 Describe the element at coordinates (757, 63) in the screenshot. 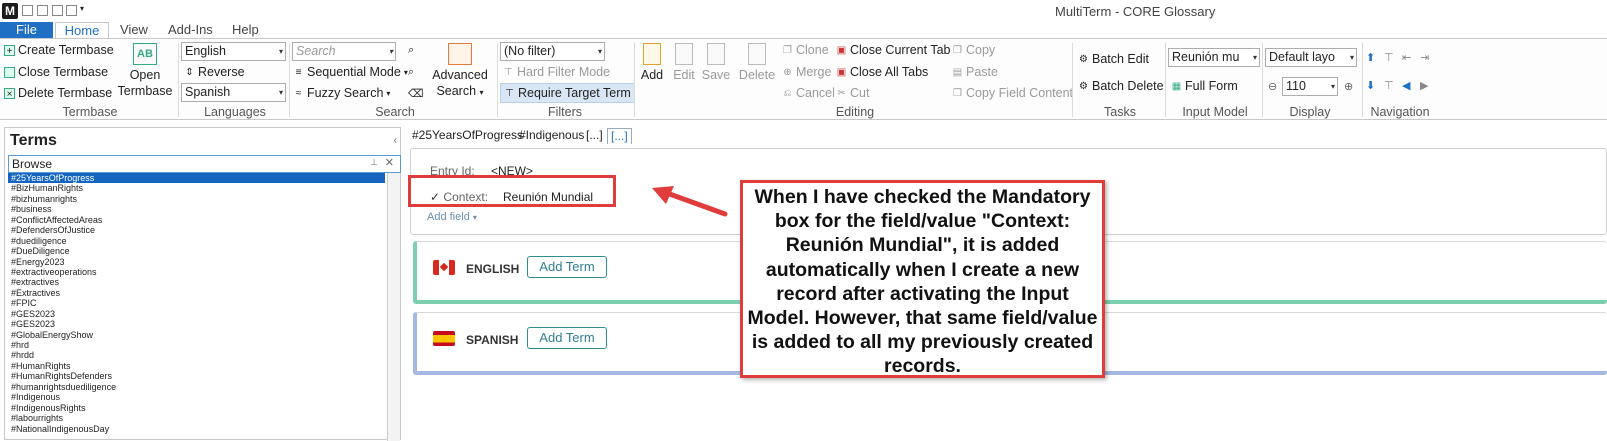

I see `delete-button: Delete` at that location.